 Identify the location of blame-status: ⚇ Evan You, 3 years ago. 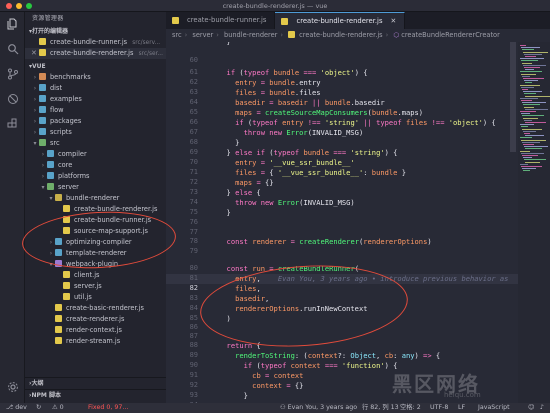
(318, 408).